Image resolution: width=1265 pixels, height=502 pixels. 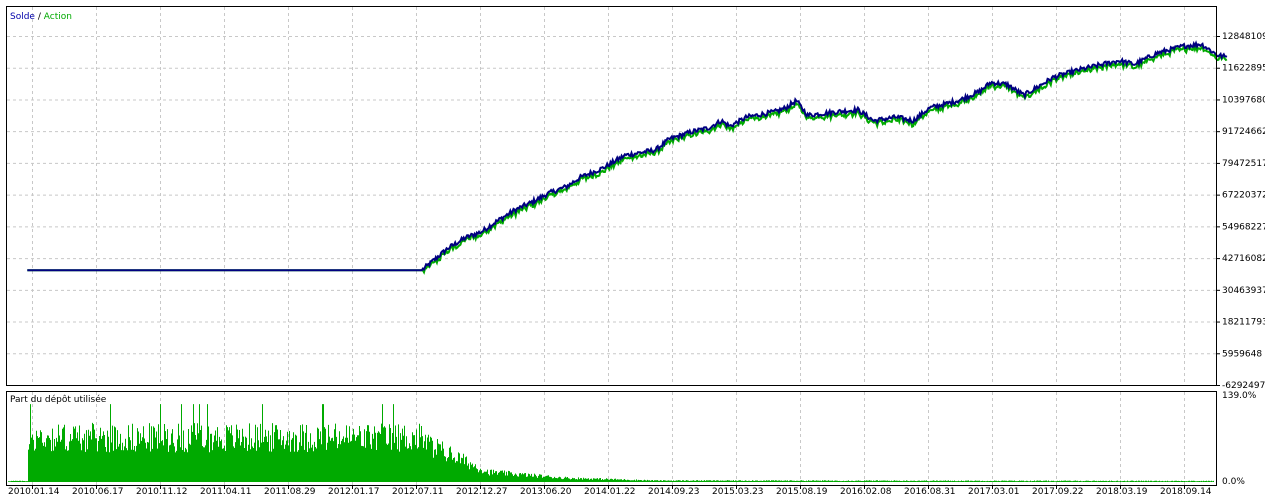 What do you see at coordinates (290, 492) in the screenshot?
I see `x-tick-label: 2011.08.29` at bounding box center [290, 492].